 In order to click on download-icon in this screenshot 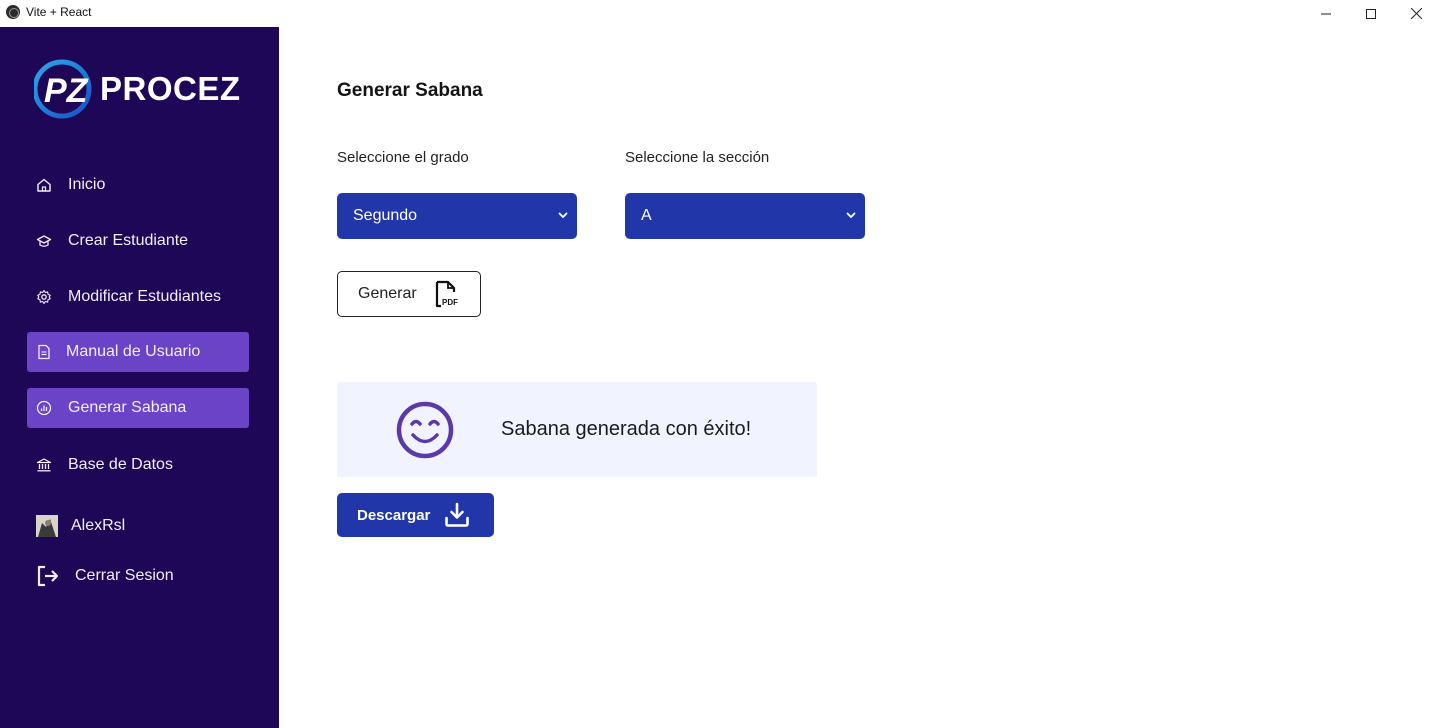, I will do `click(457, 514)`.